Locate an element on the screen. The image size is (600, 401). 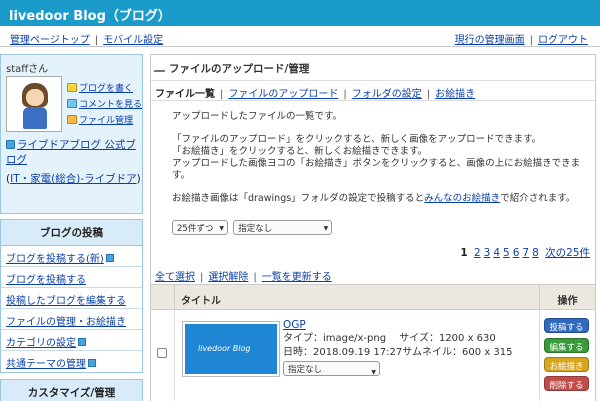
column-ops: 操作 is located at coordinates (567, 297).